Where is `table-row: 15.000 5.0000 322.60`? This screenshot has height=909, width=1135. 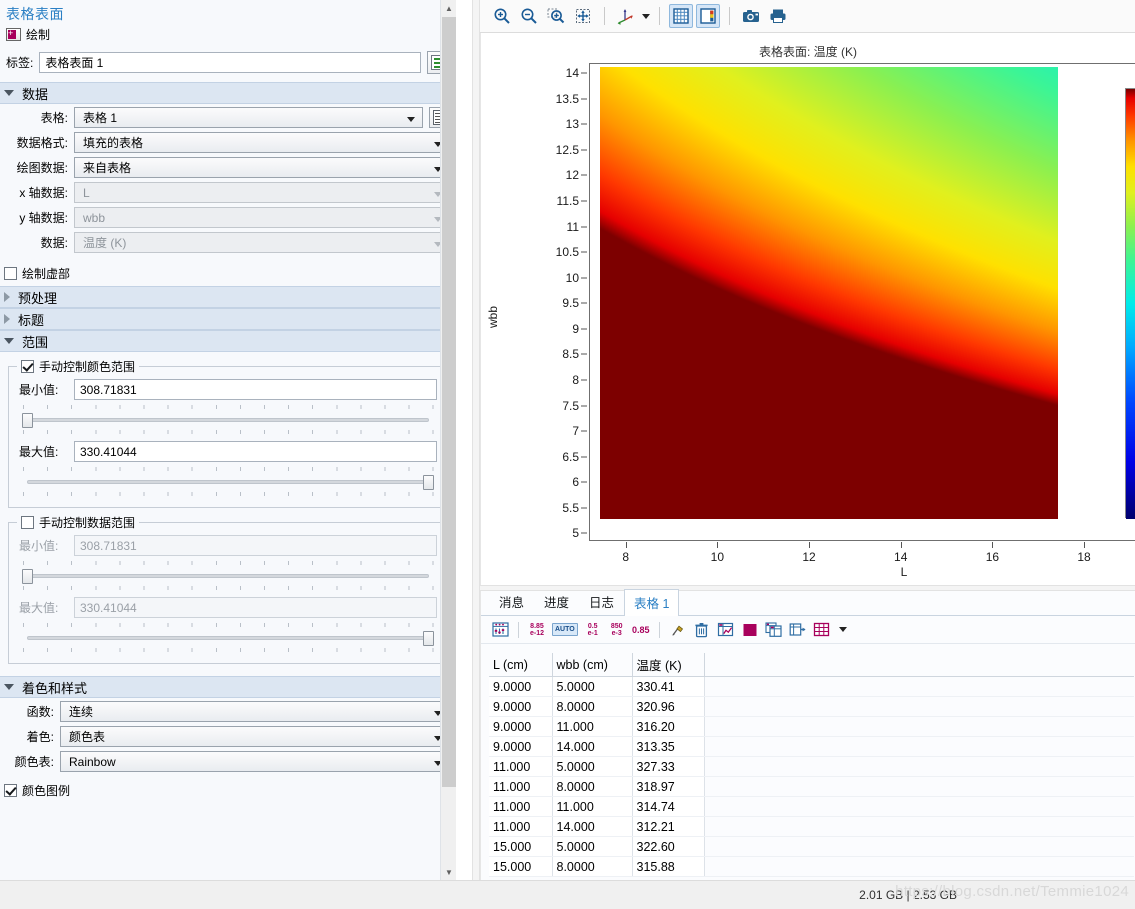 table-row: 15.000 5.0000 322.60 is located at coordinates (811, 846).